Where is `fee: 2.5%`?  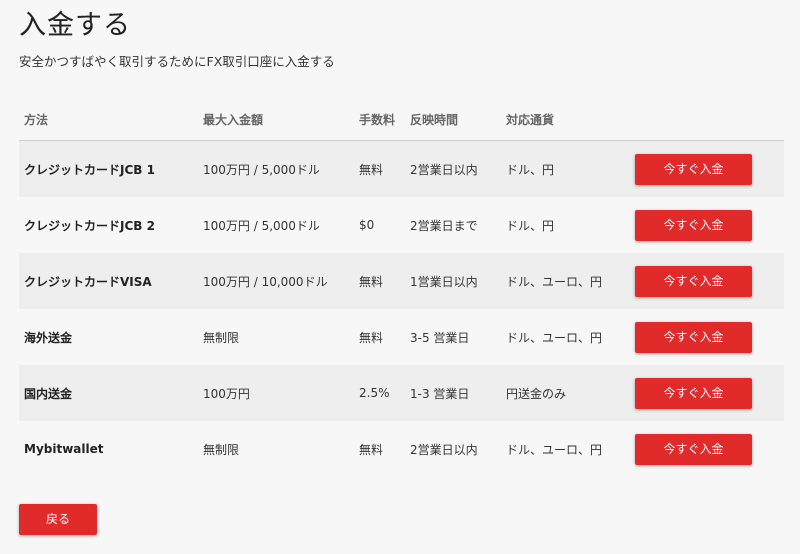 fee: 2.5% is located at coordinates (384, 393).